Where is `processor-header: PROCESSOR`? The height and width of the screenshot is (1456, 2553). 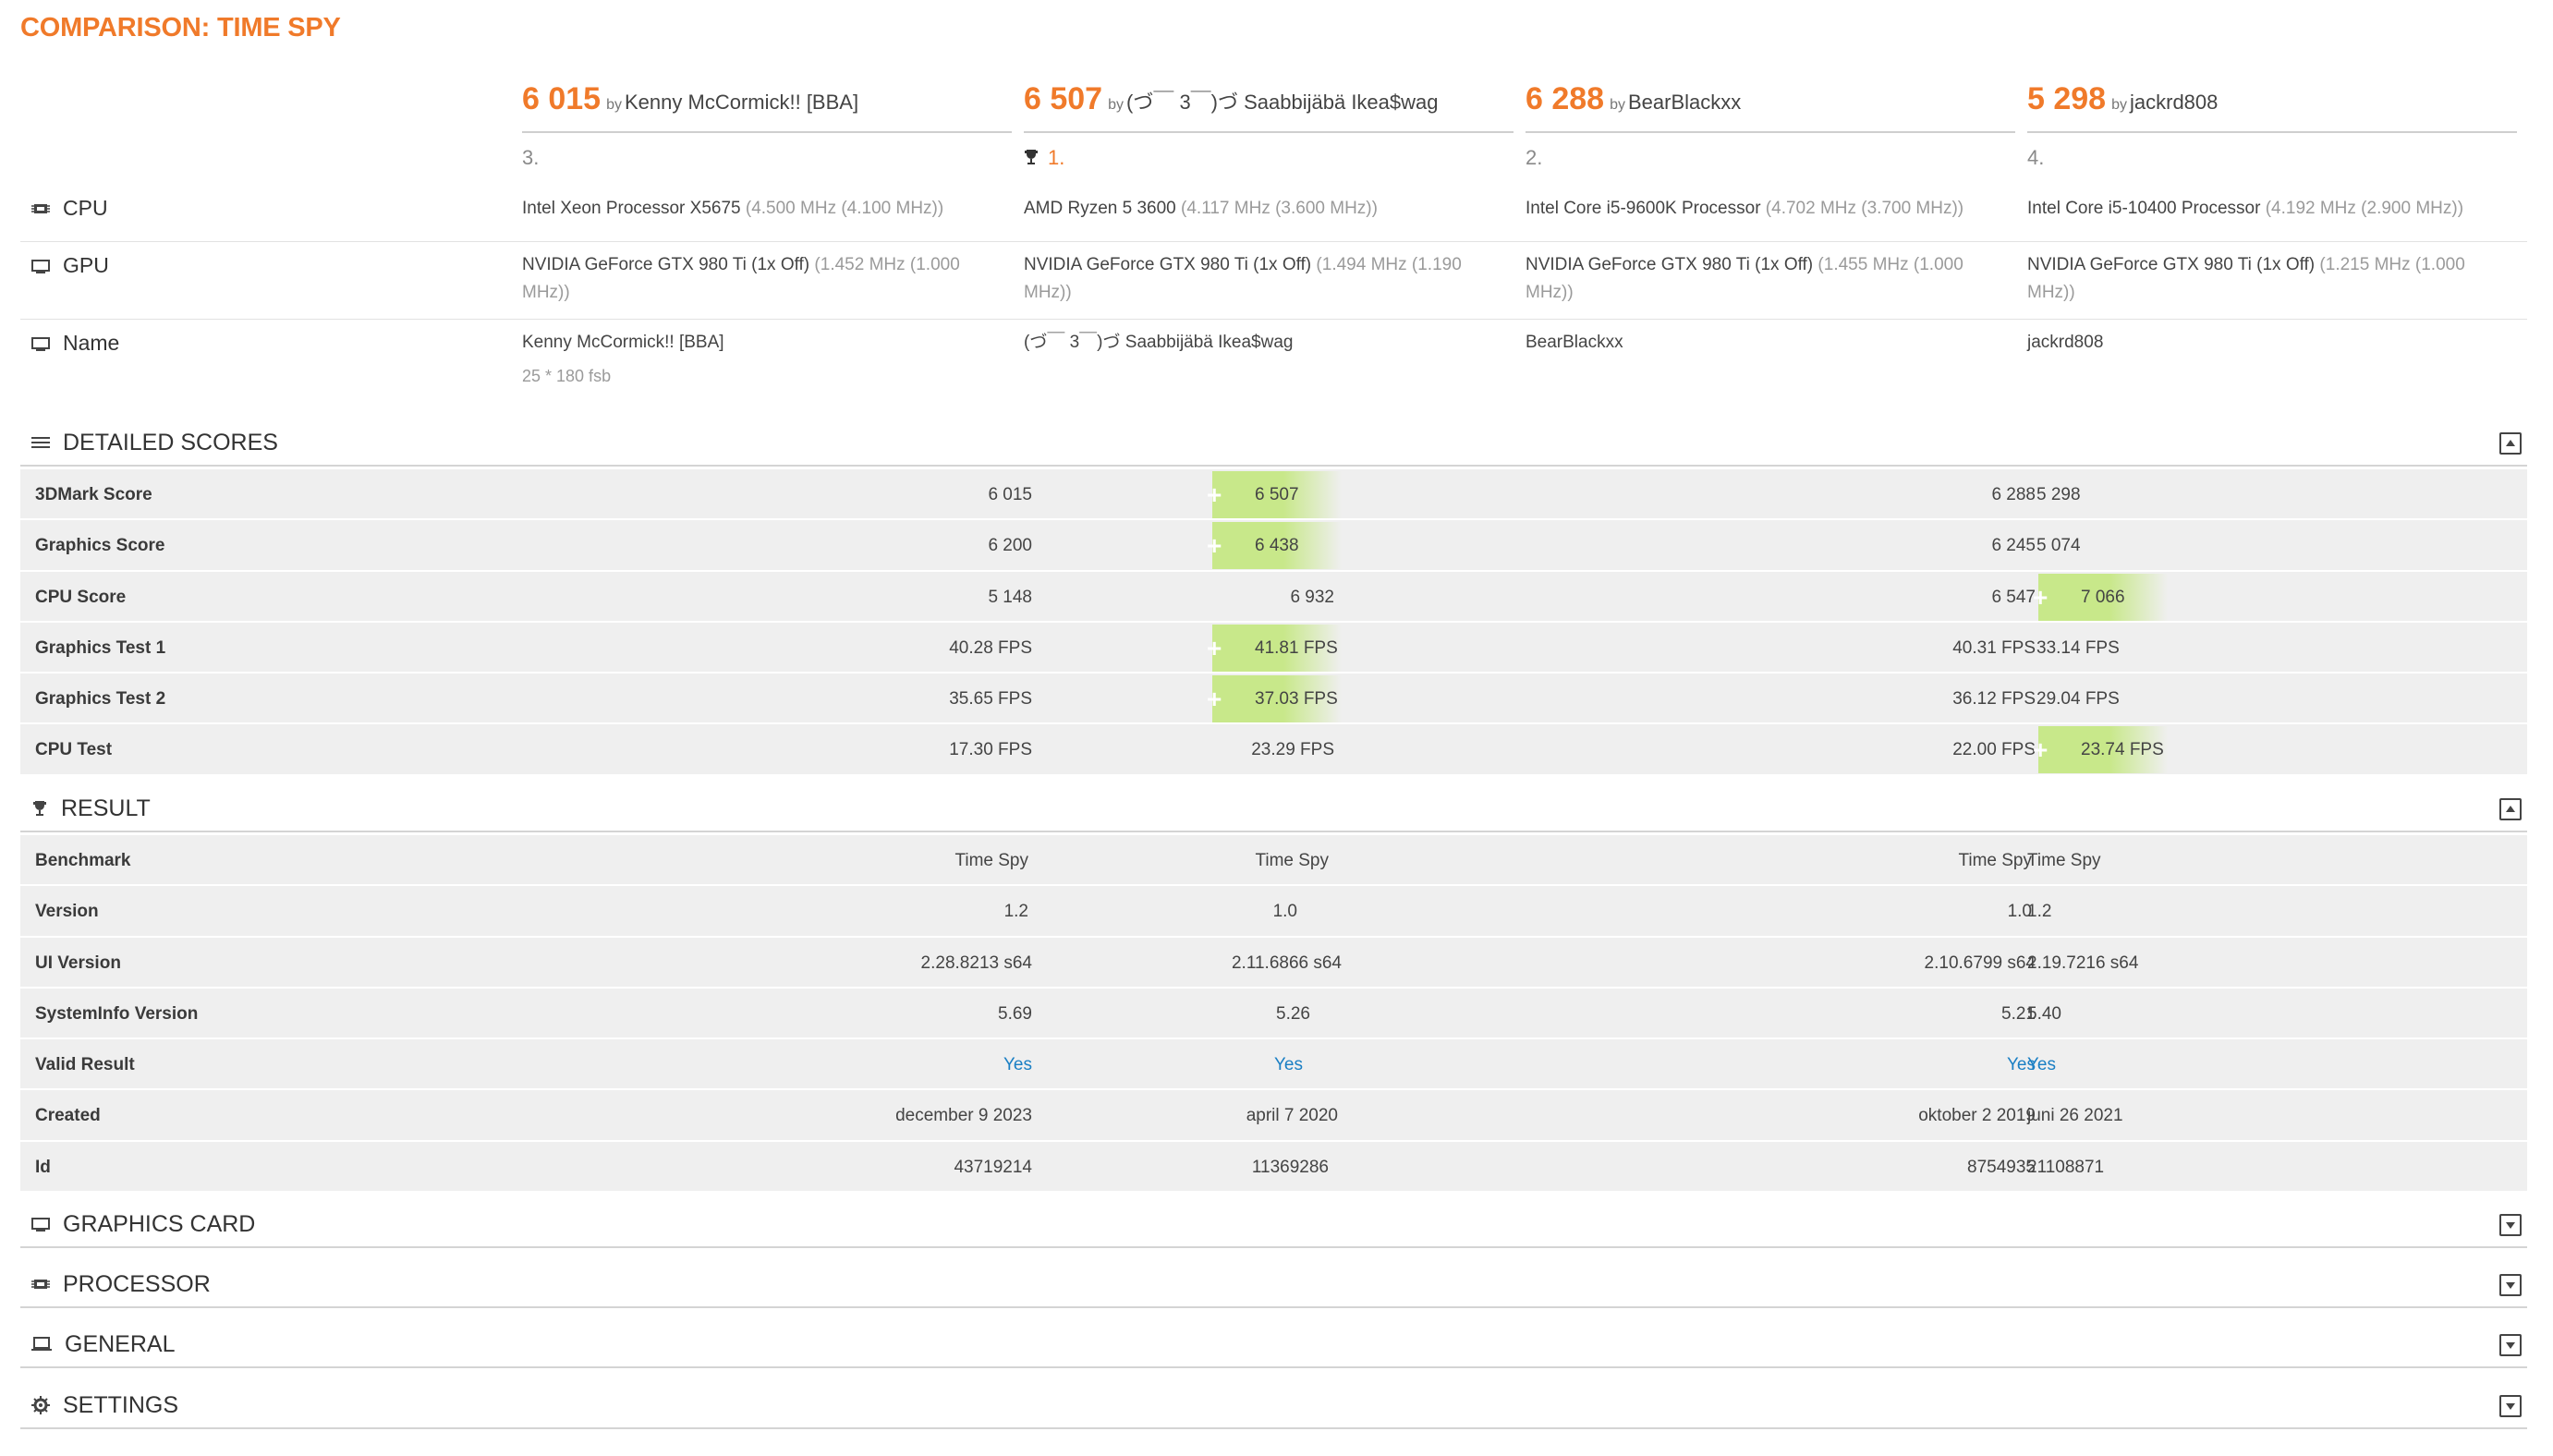
processor-header: PROCESSOR is located at coordinates (1273, 1285).